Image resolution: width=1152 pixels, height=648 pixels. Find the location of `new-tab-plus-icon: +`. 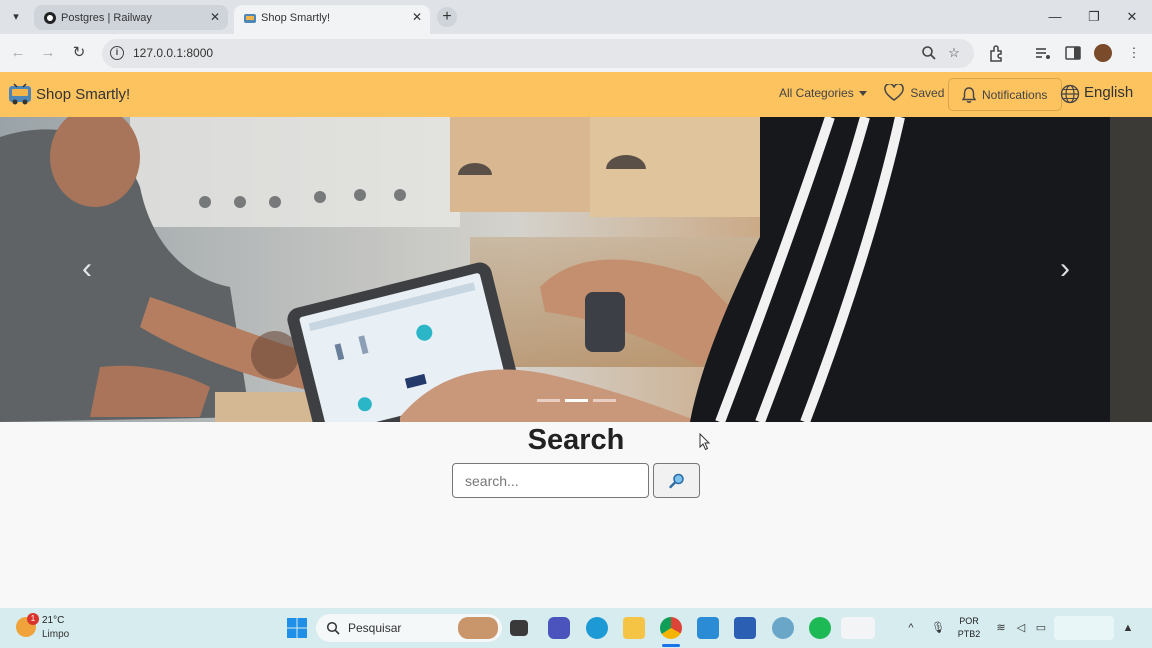

new-tab-plus-icon: + is located at coordinates (447, 17).